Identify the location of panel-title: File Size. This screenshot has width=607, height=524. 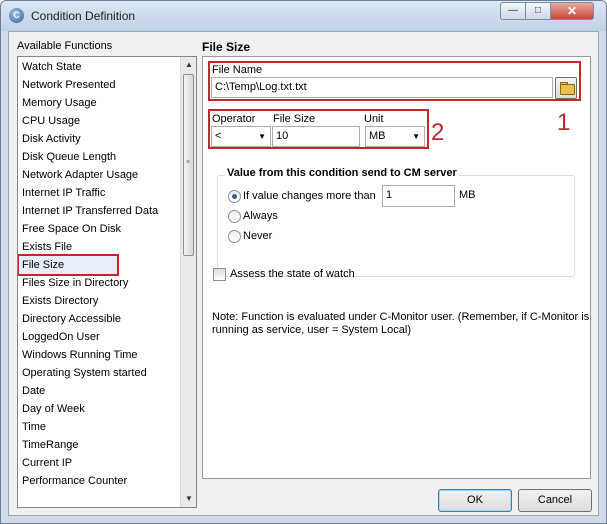
(226, 47).